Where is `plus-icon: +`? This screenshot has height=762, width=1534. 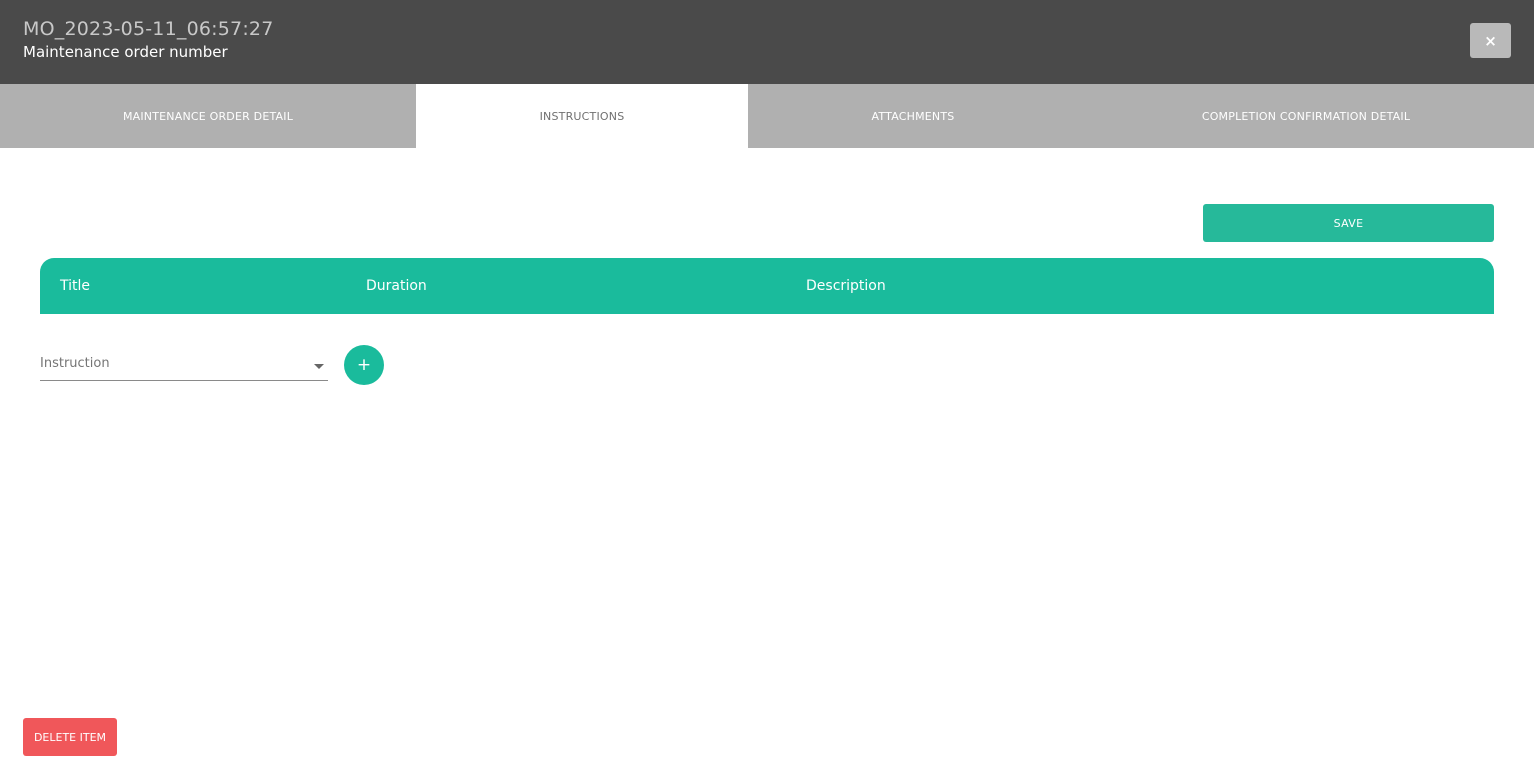
plus-icon: + is located at coordinates (364, 365).